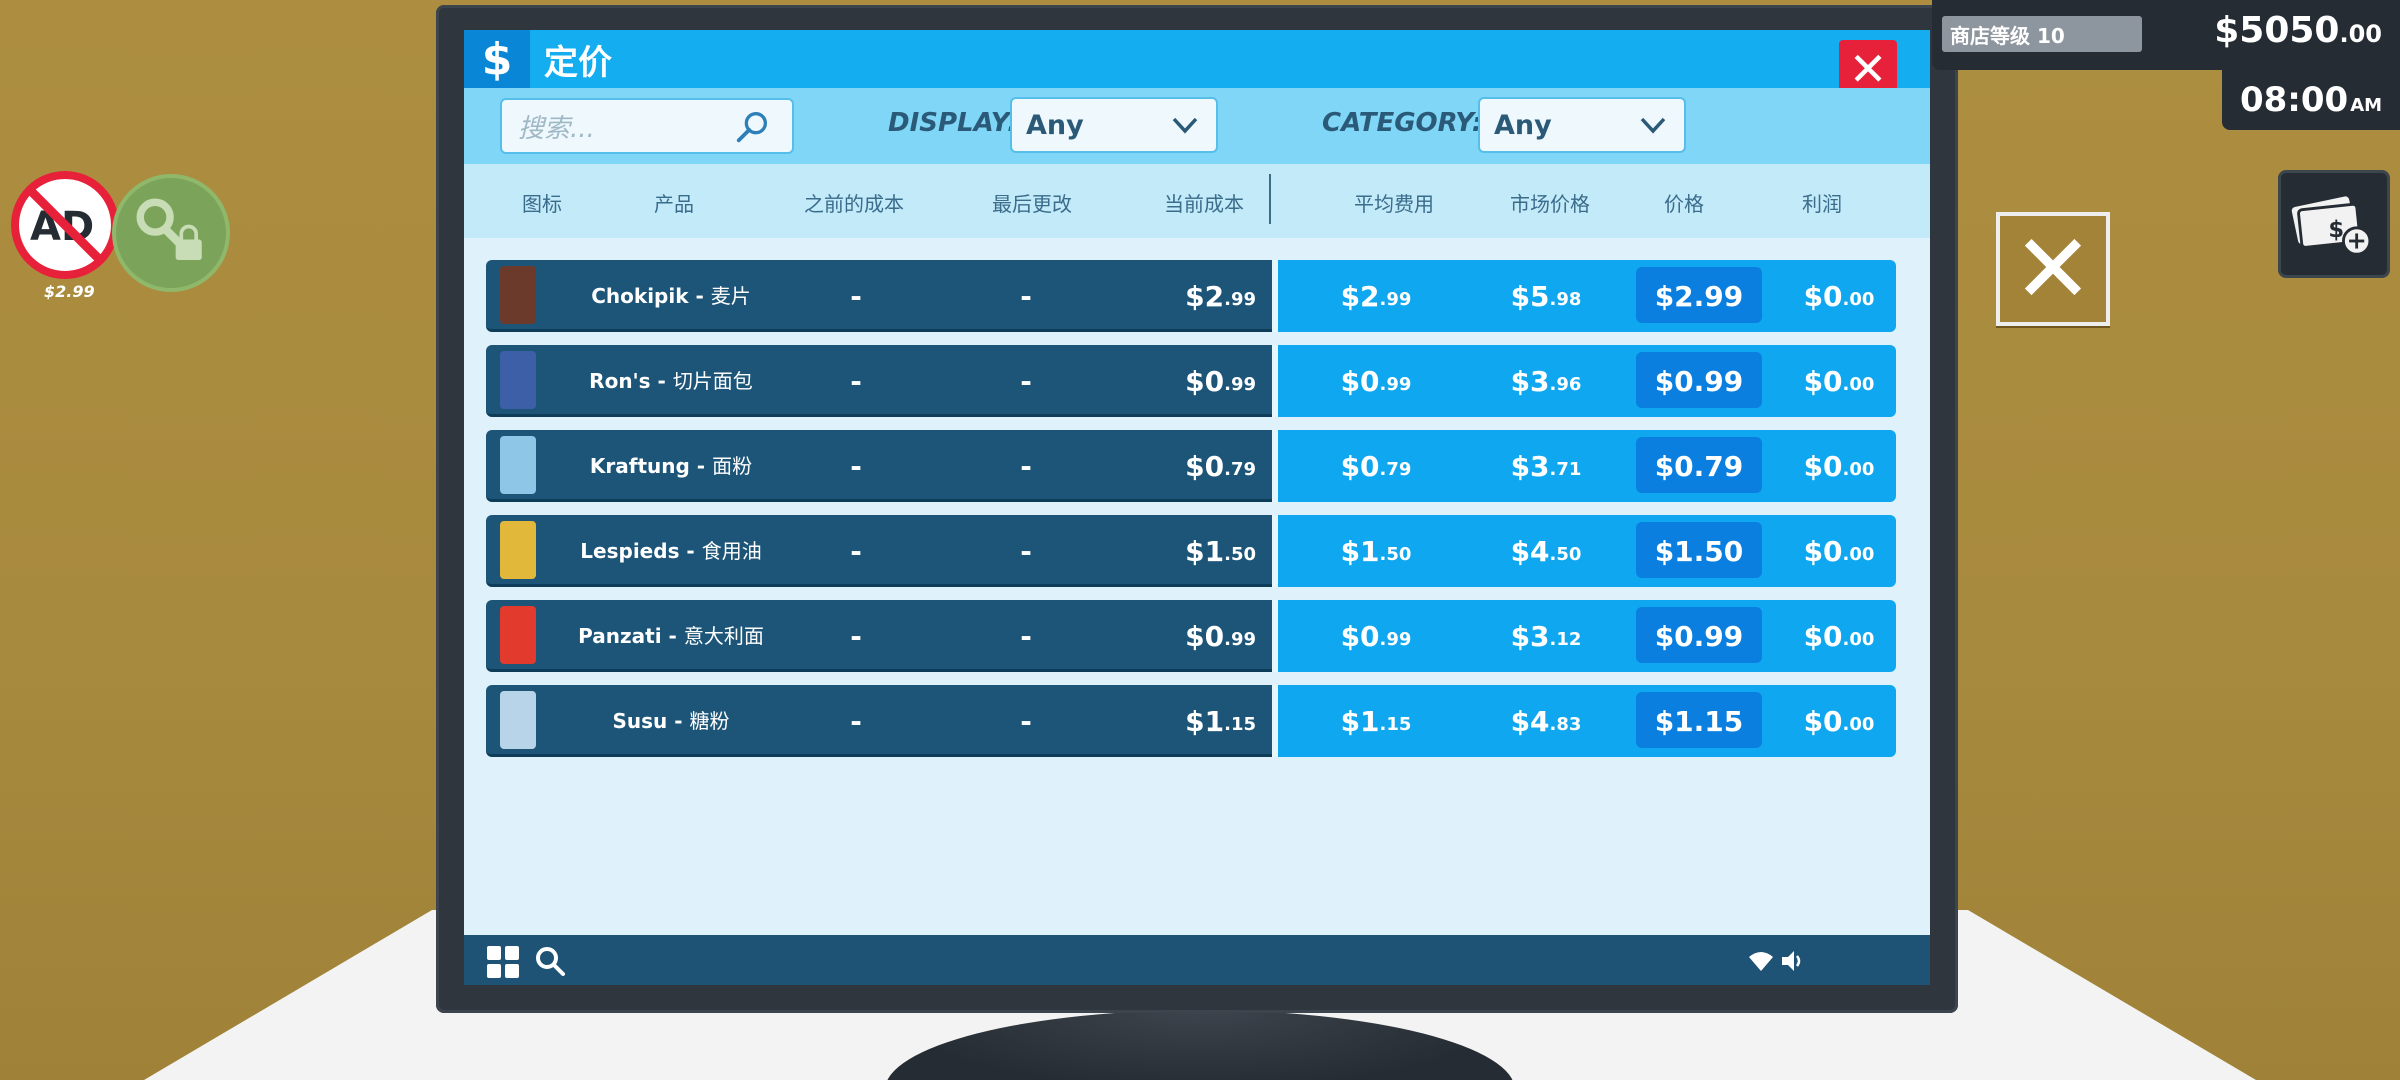 The height and width of the screenshot is (1080, 2400). Describe the element at coordinates (1582, 125) in the screenshot. I see `category-dropdown: Any` at that location.